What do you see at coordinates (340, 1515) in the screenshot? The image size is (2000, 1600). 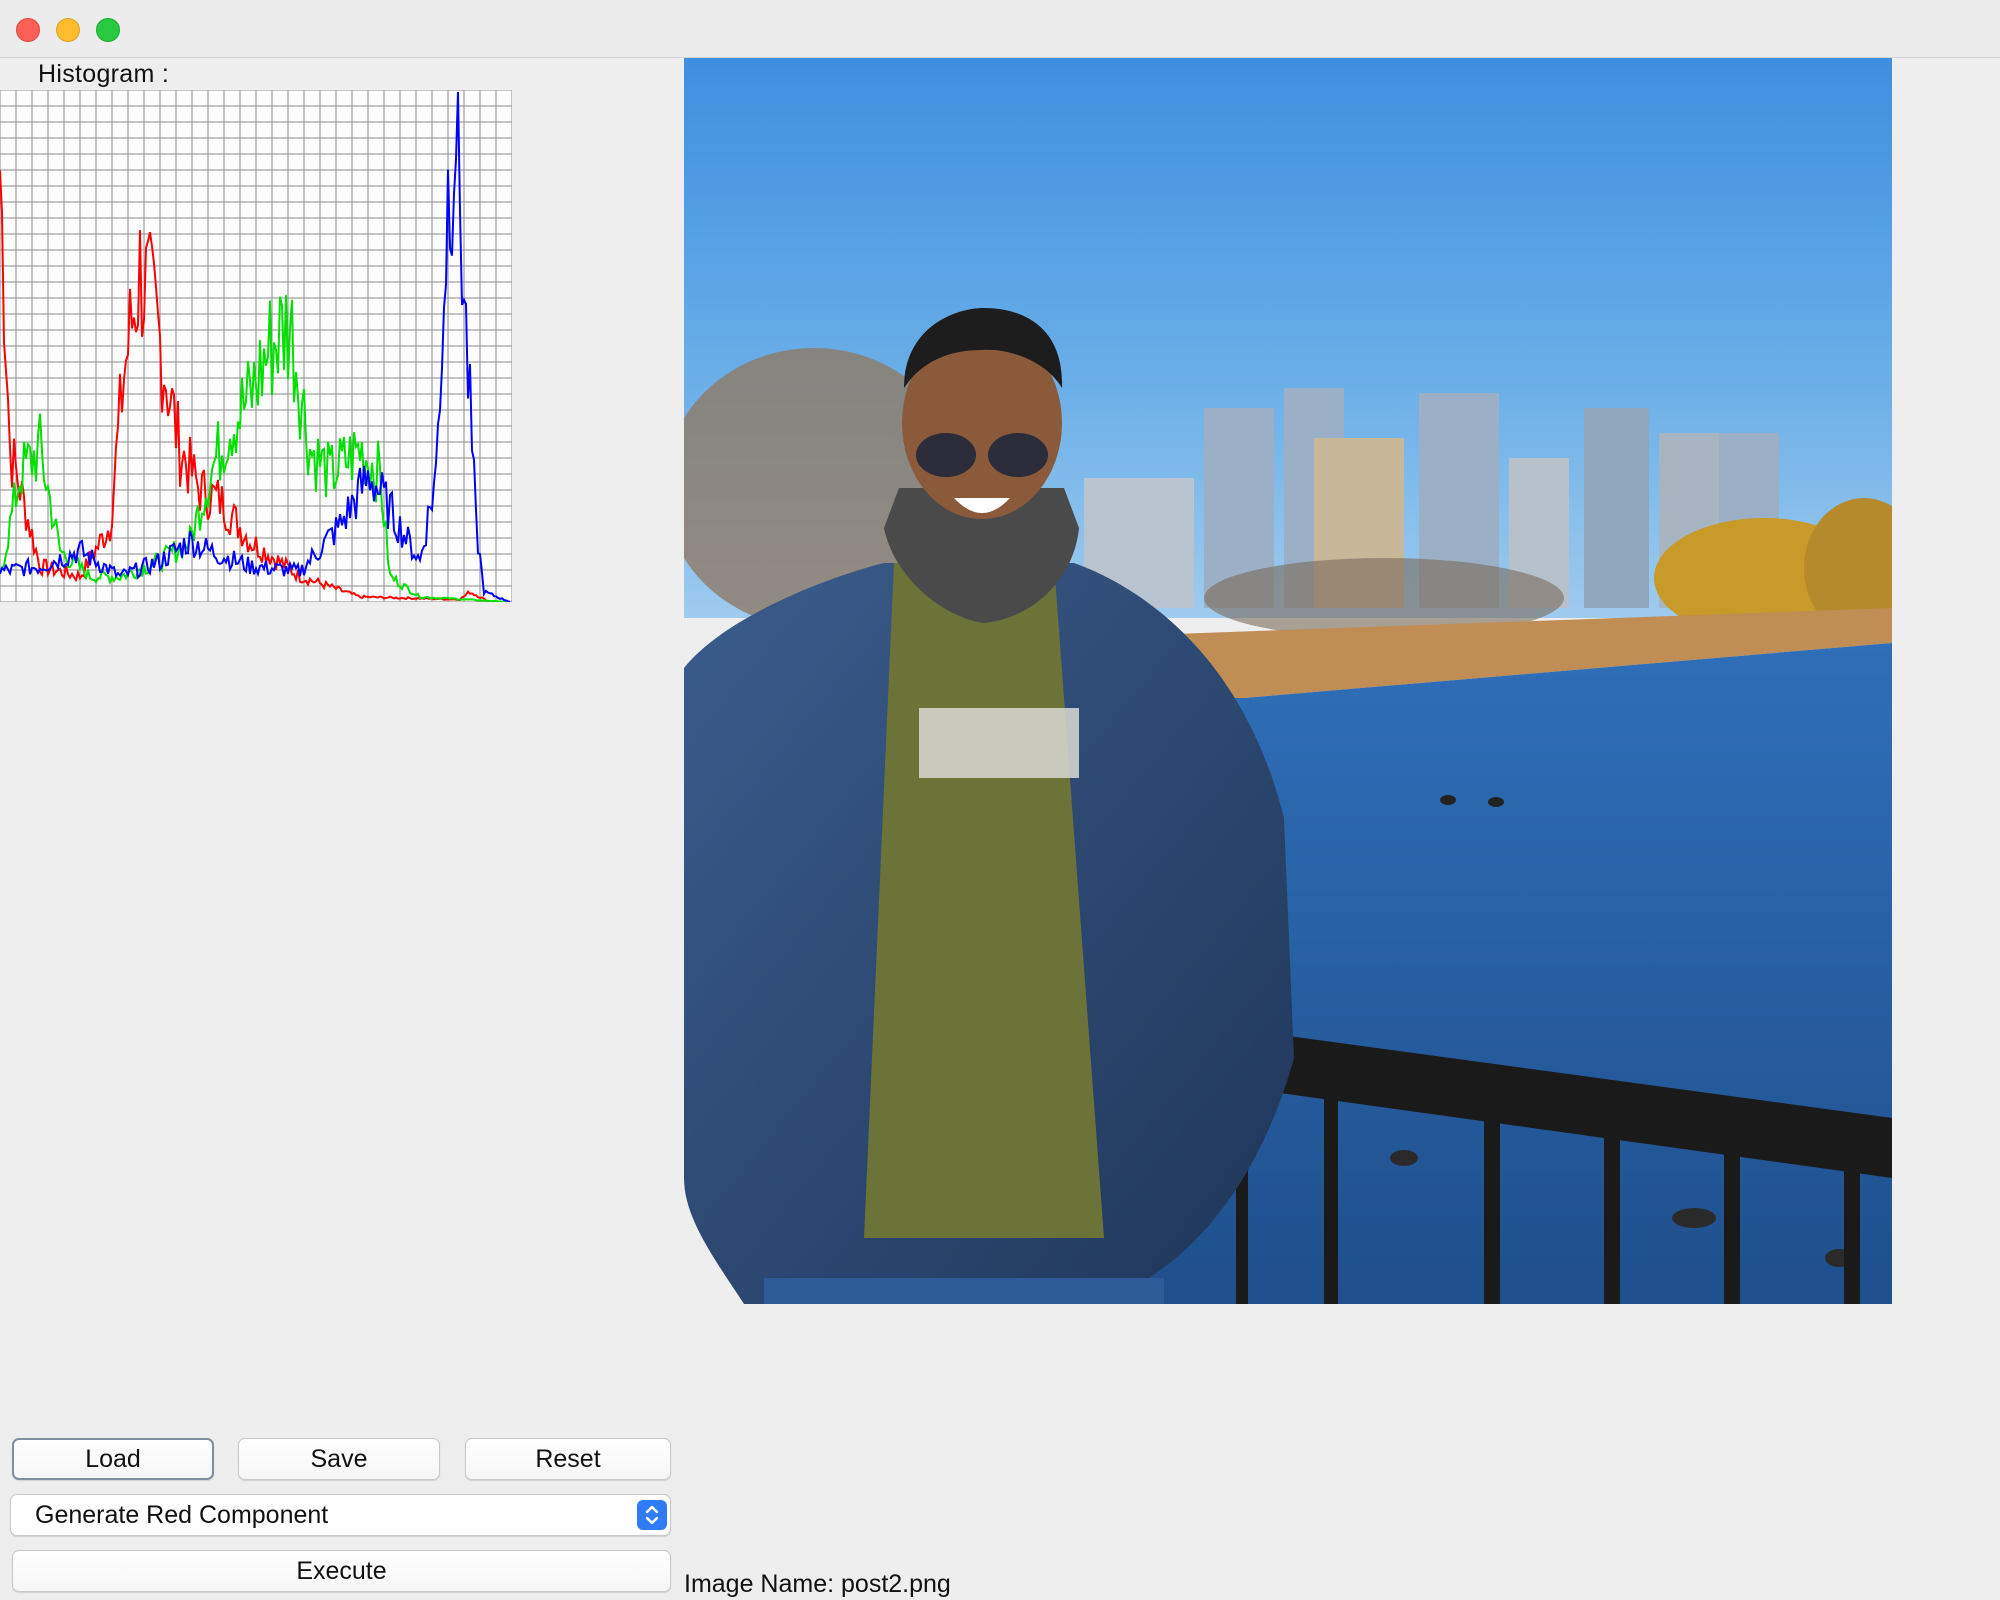 I see `operation-select: Generate Red Component` at bounding box center [340, 1515].